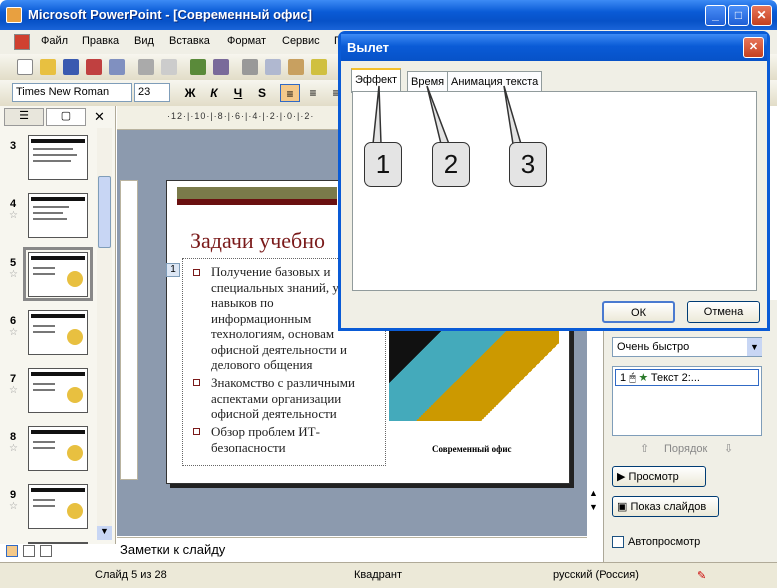 The width and height of the screenshot is (777, 588). I want to click on bold-button: Ж, so click(190, 93).